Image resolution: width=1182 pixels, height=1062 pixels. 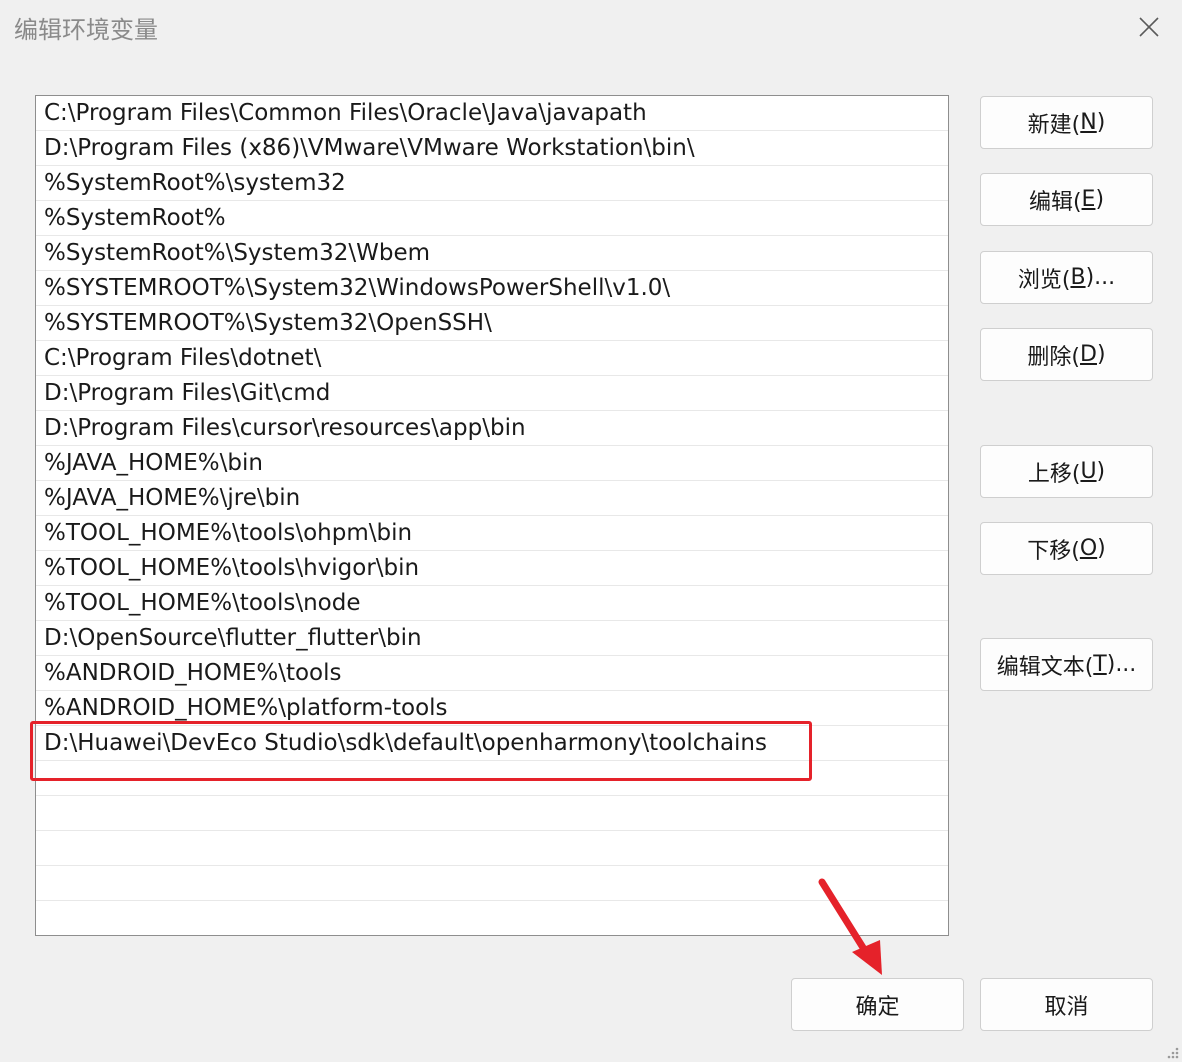 I want to click on move-down-button: 下移(O), so click(x=1066, y=548).